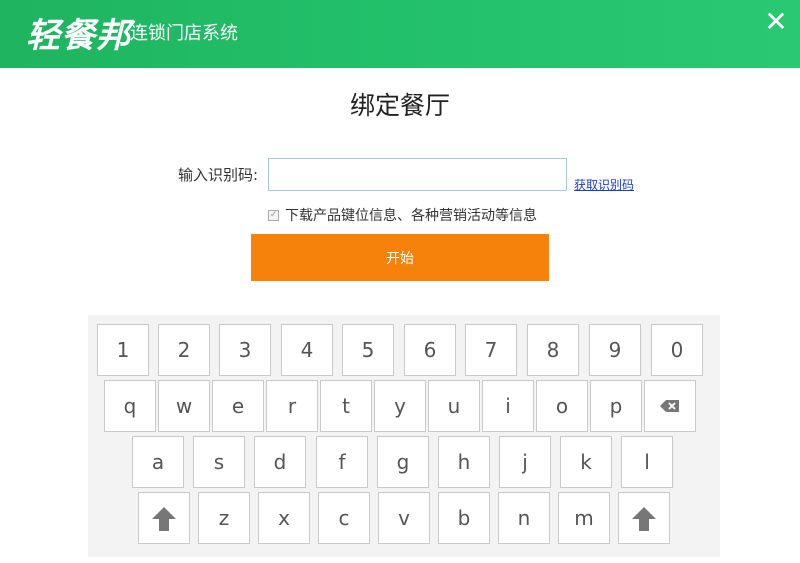 The width and height of the screenshot is (800, 563). What do you see at coordinates (184, 350) in the screenshot?
I see `key-2: 2` at bounding box center [184, 350].